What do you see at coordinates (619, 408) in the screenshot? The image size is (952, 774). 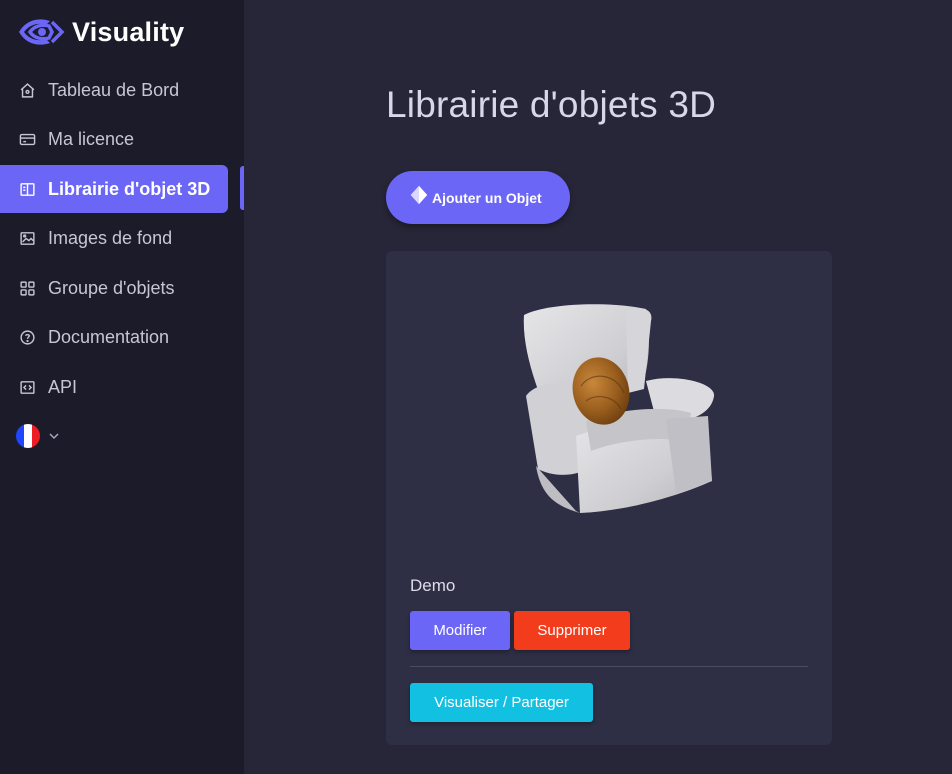 I see `armchair-3d-model-image` at bounding box center [619, 408].